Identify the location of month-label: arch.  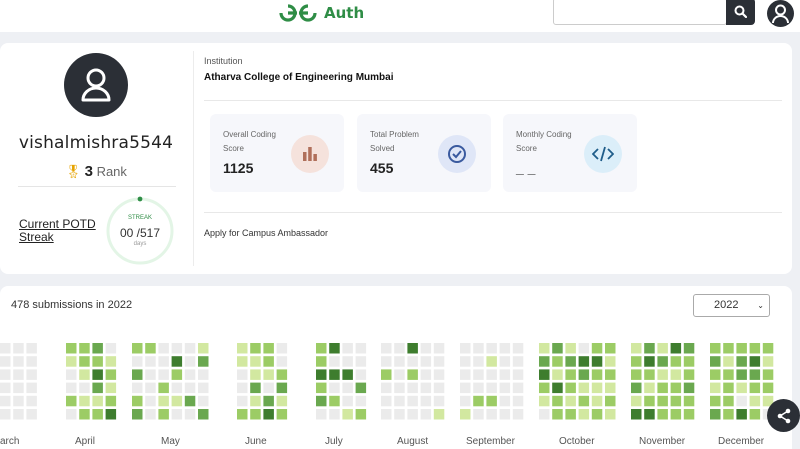
(10, 441).